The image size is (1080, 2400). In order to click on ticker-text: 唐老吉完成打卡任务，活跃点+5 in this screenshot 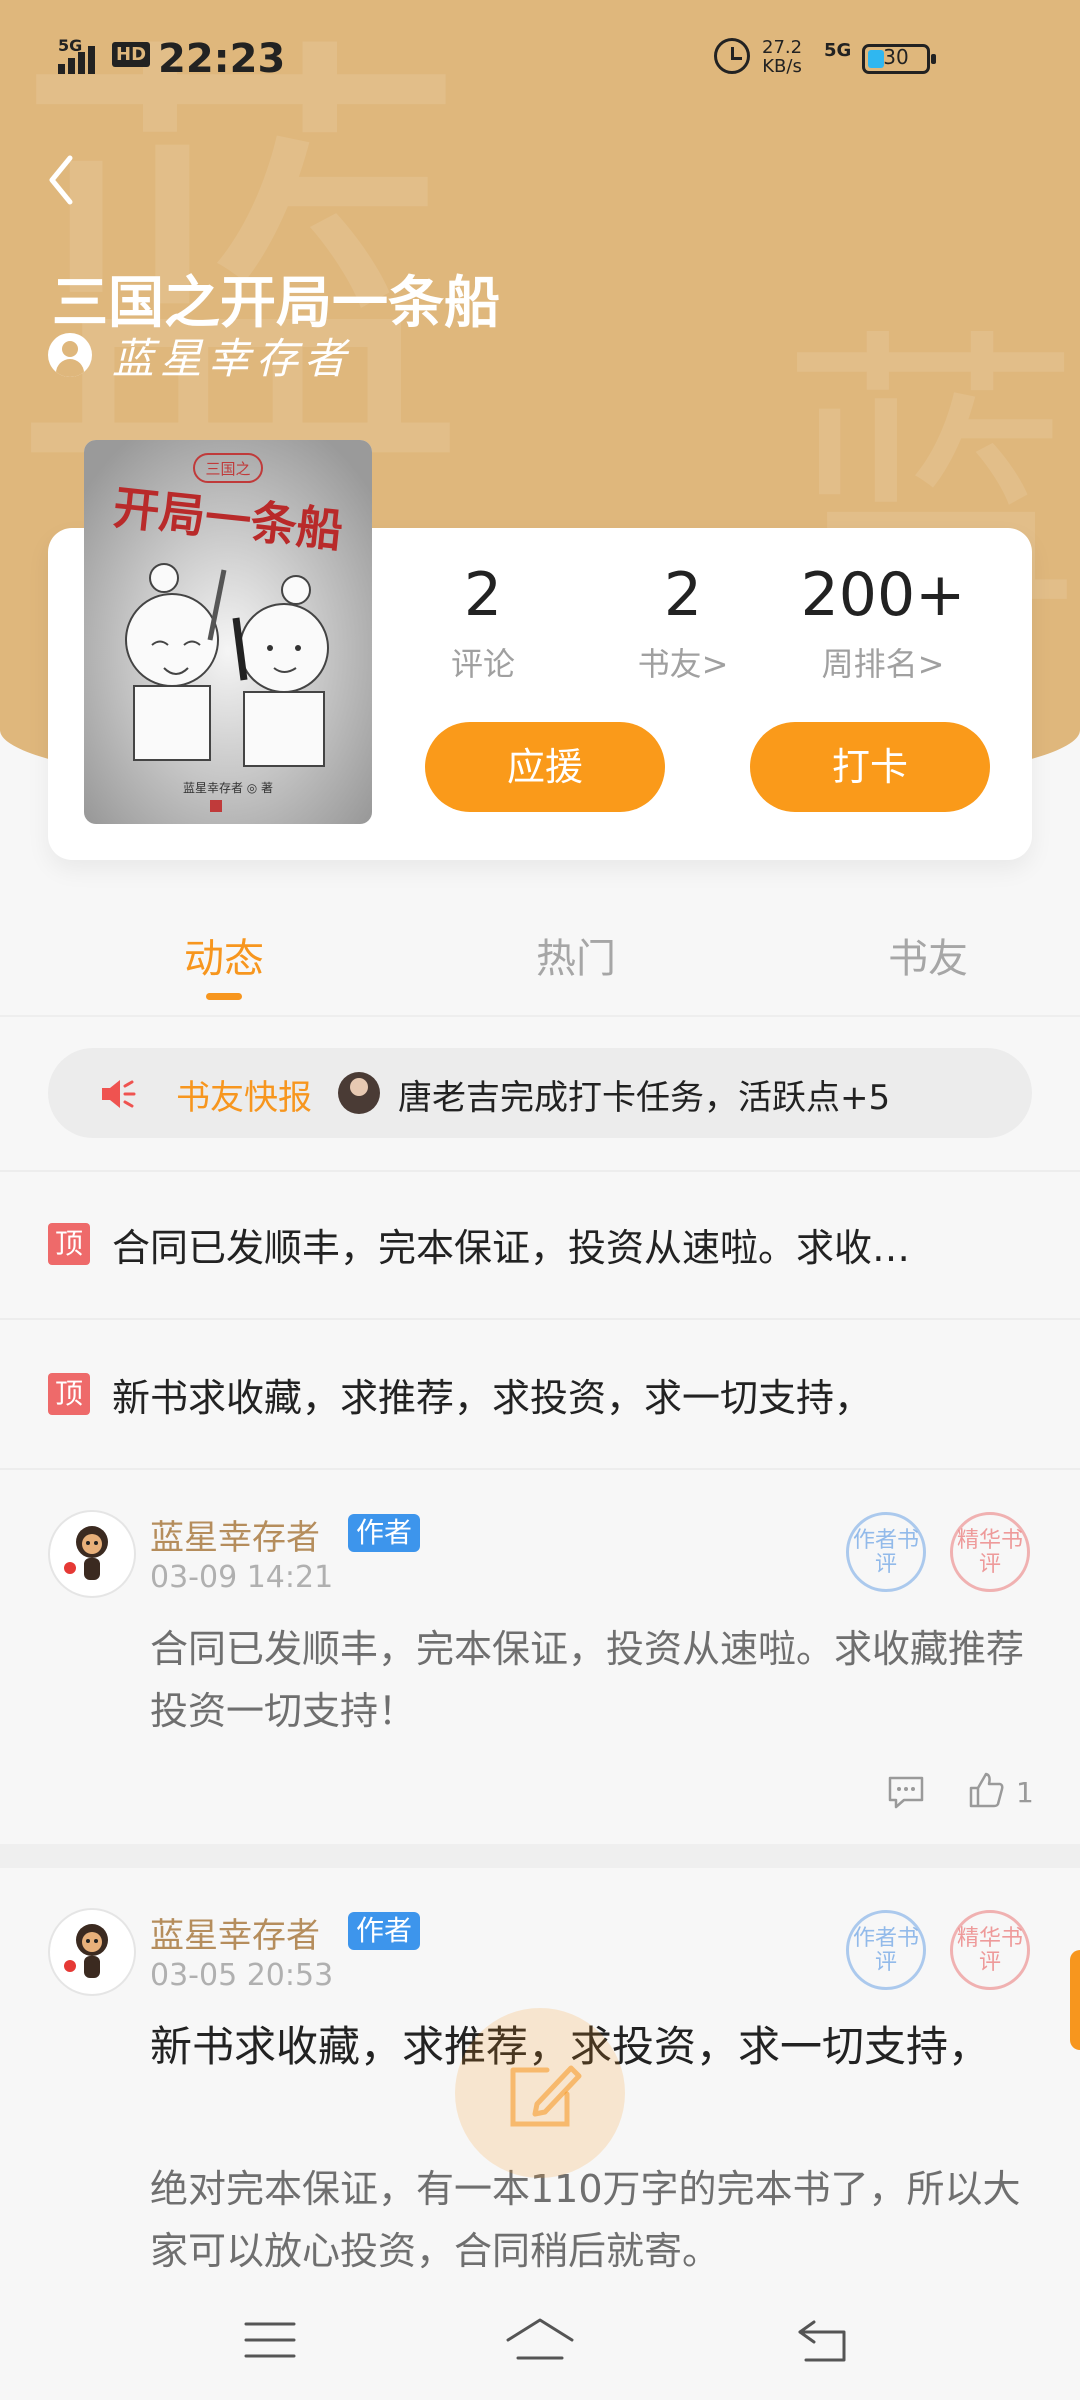, I will do `click(644, 1098)`.